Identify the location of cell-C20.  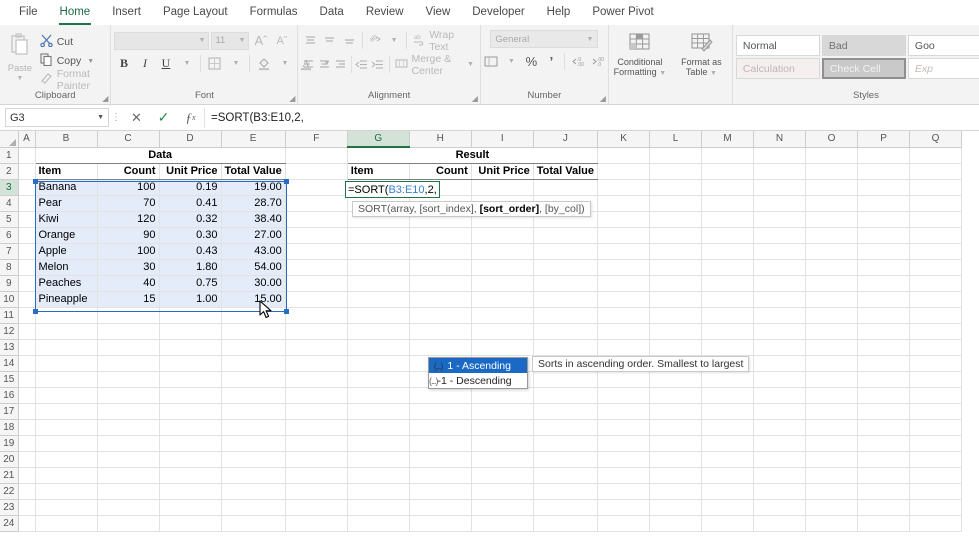
(128, 459).